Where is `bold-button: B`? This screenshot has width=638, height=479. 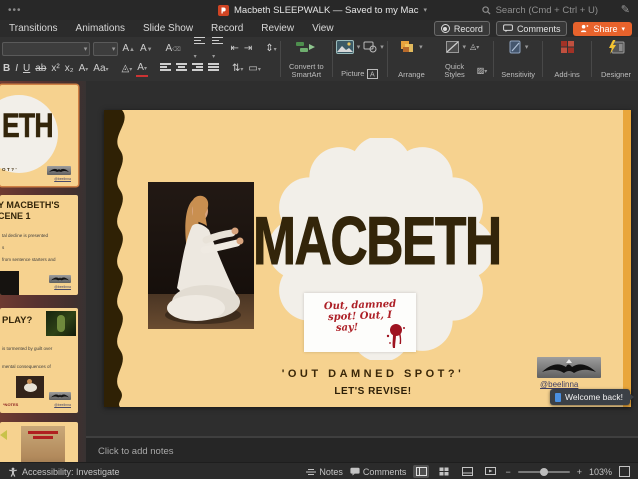 bold-button: B is located at coordinates (6, 69).